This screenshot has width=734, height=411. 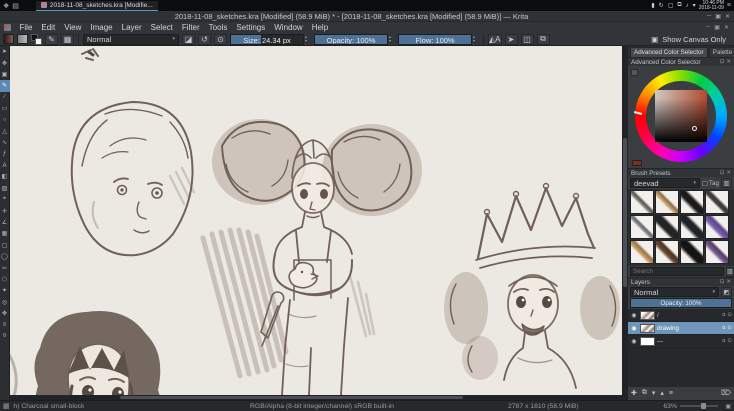 I want to click on window-control-button: ✕, so click(x=727, y=16).